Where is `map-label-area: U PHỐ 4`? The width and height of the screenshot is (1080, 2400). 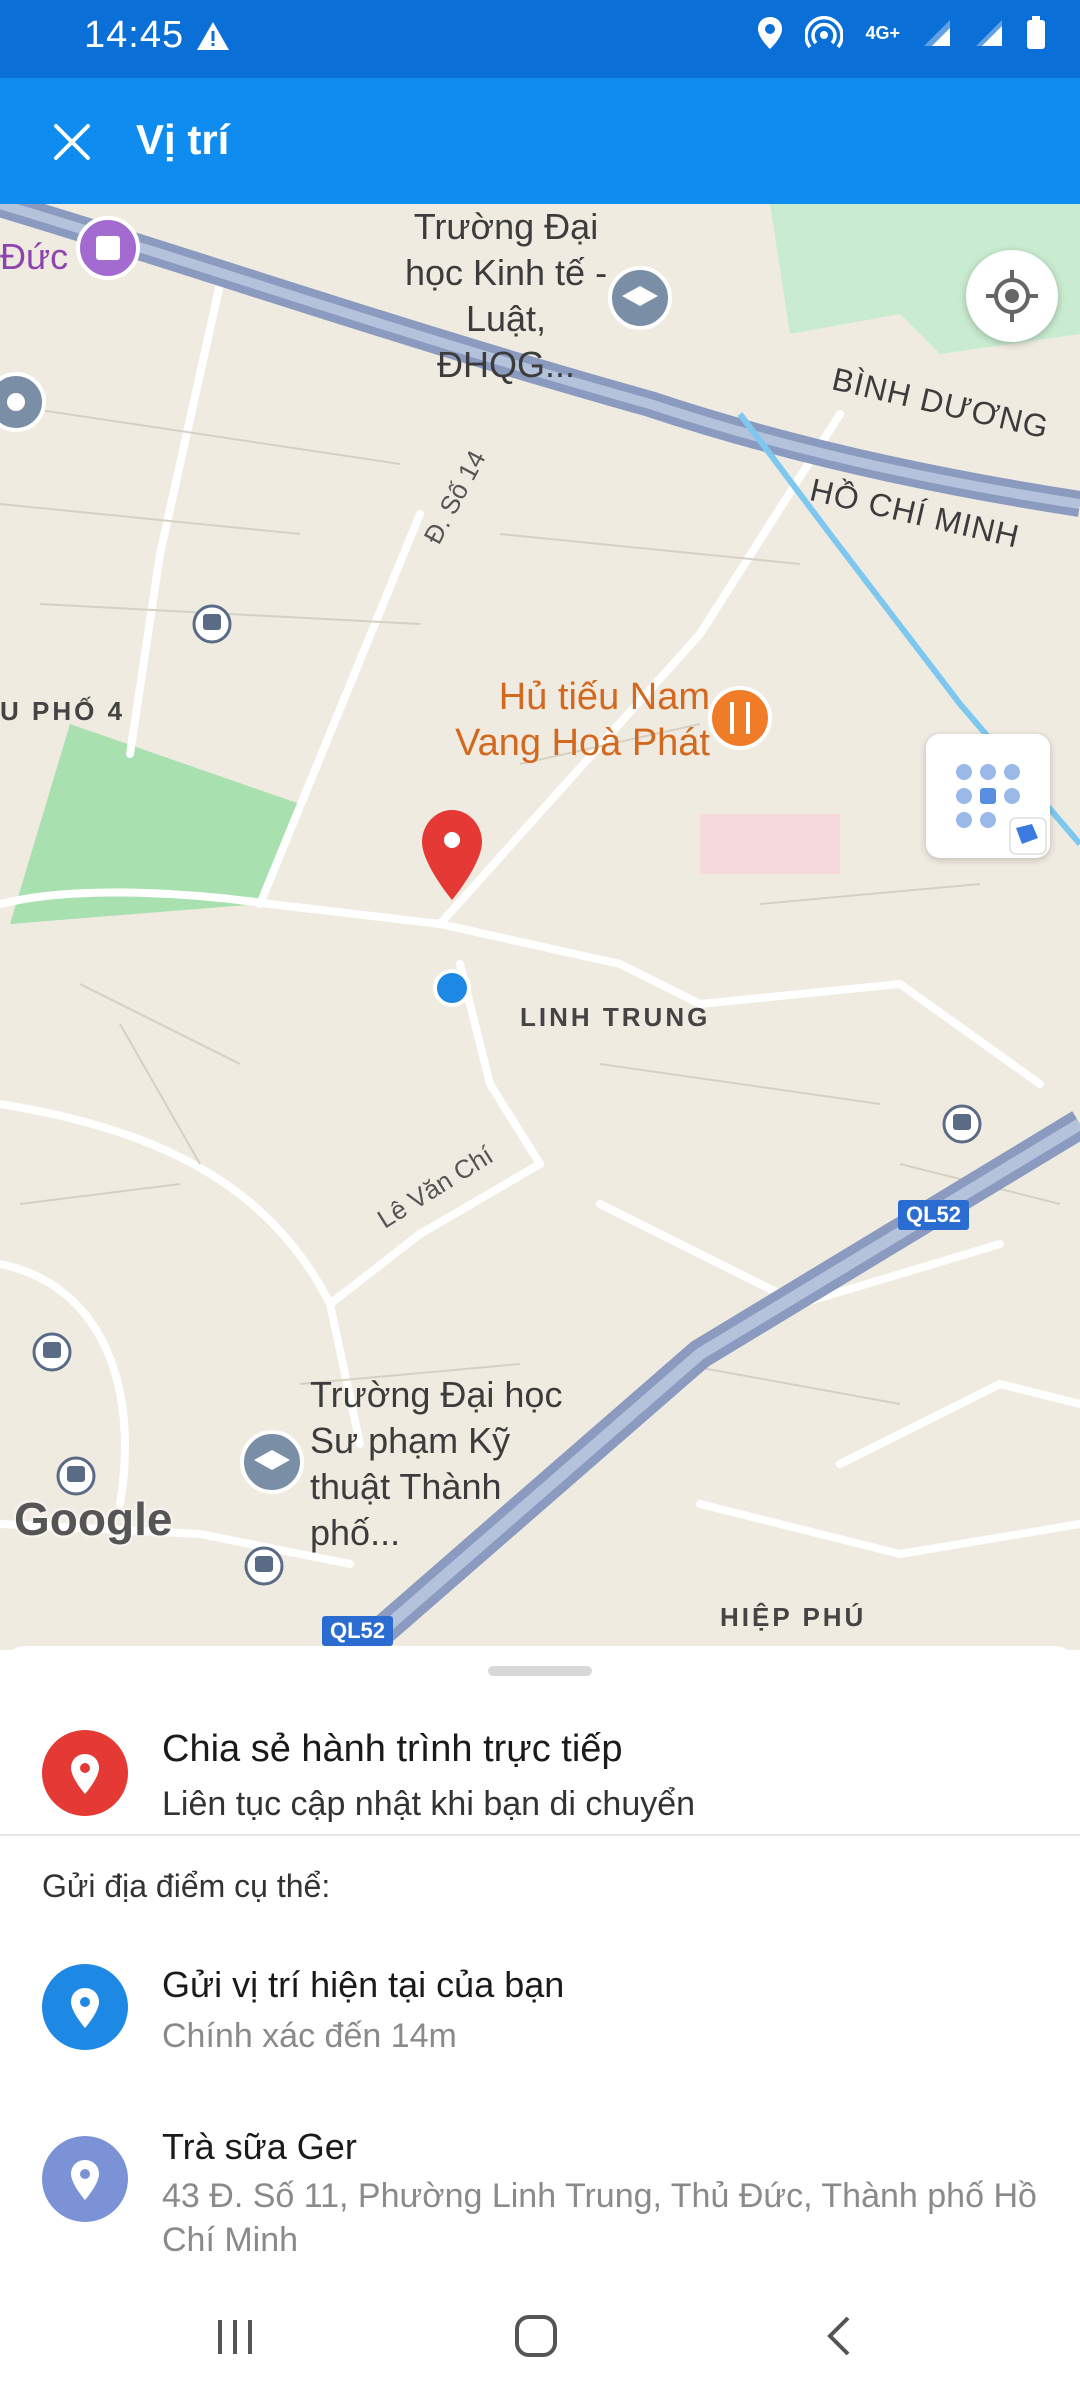 map-label-area: U PHỐ 4 is located at coordinates (63, 711).